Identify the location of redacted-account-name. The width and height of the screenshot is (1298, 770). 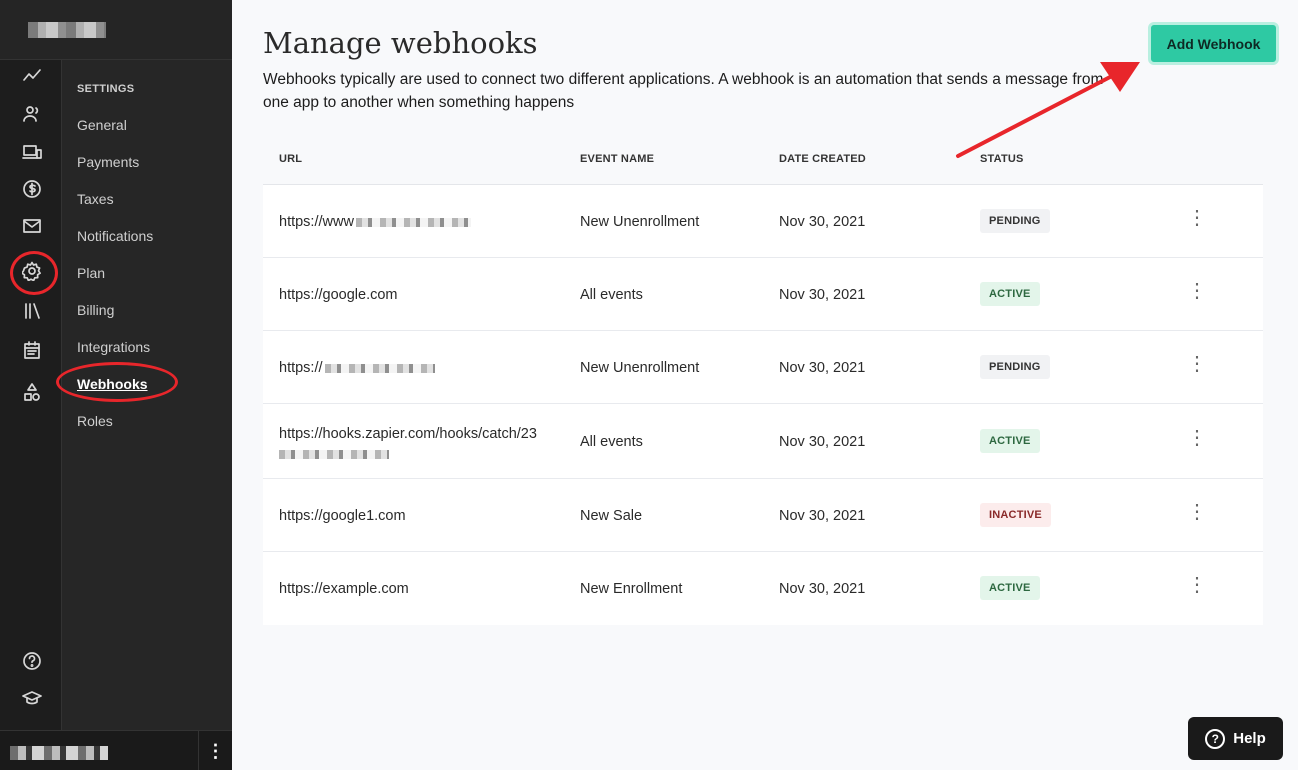
(59, 753).